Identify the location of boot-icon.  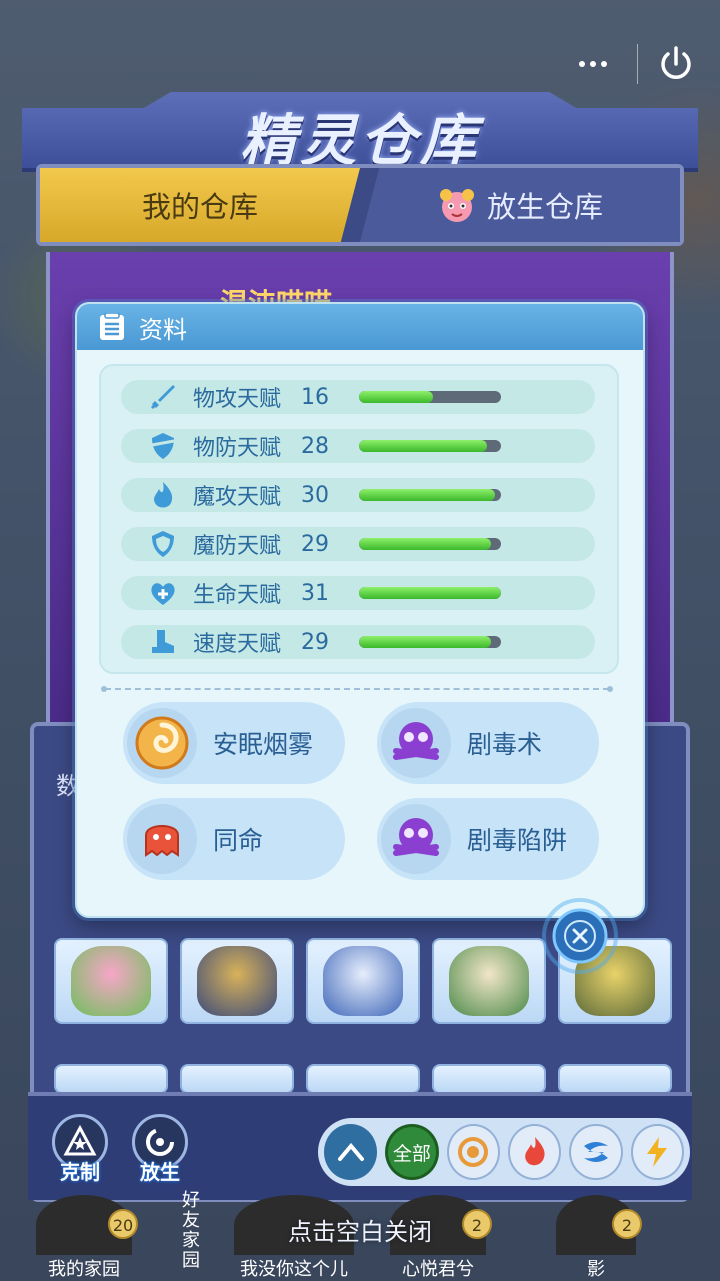
(163, 641).